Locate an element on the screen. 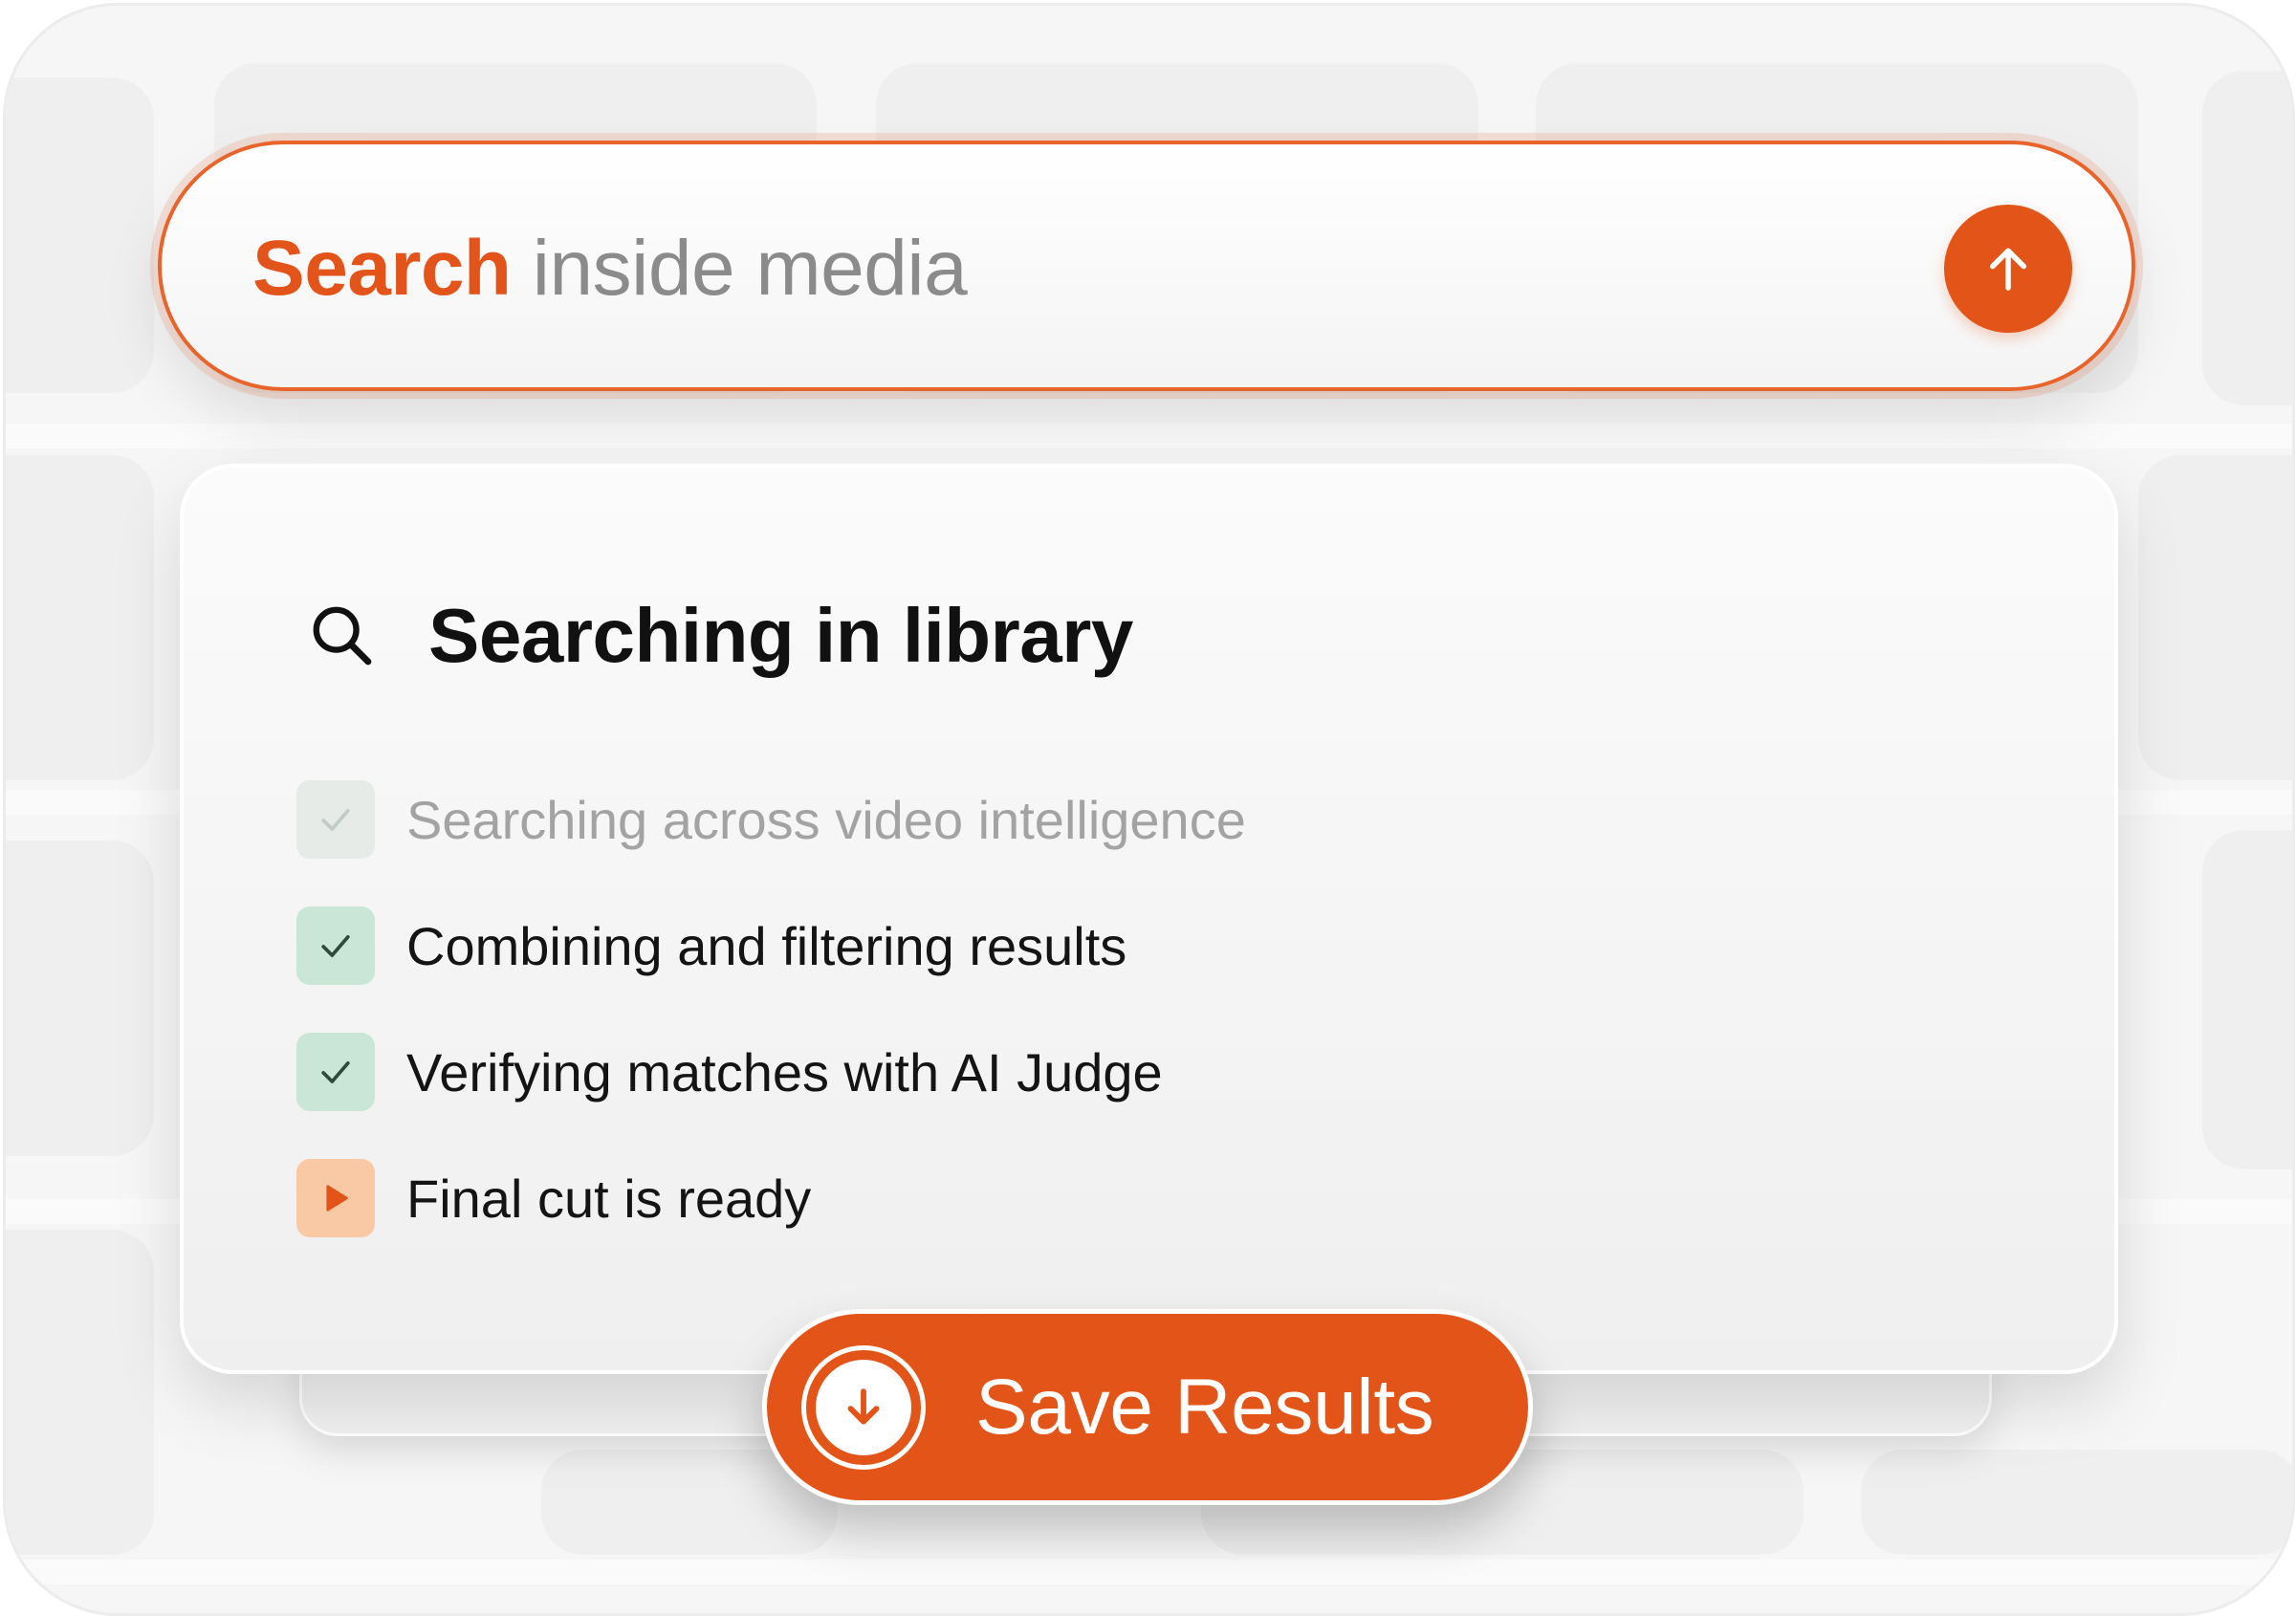 Image resolution: width=2296 pixels, height=1616 pixels. step-label: Final cut is ready is located at coordinates (609, 1198).